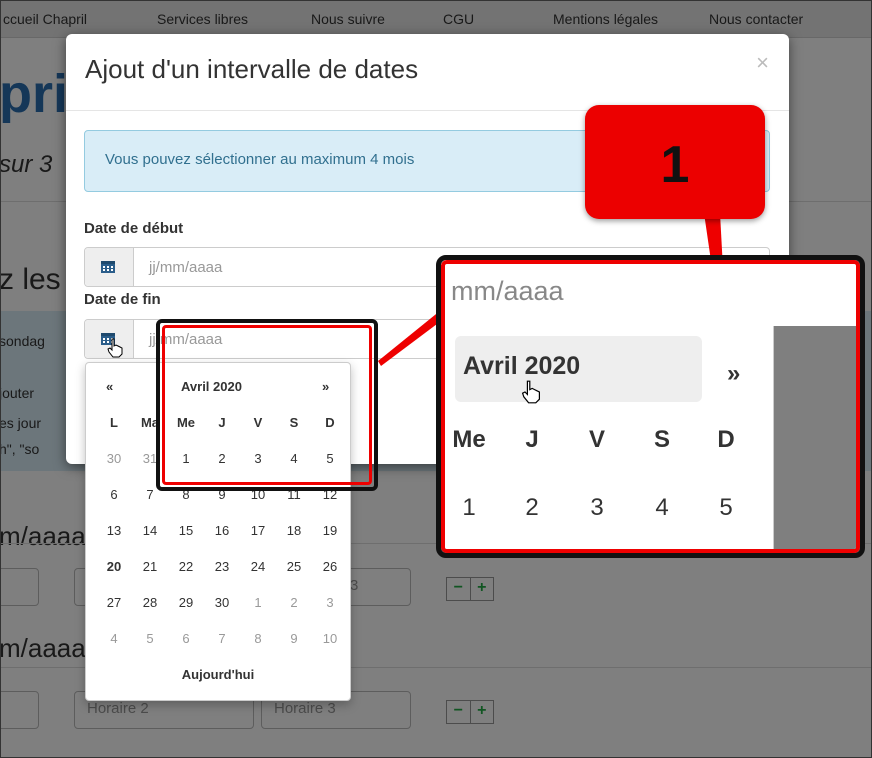  Describe the element at coordinates (726, 439) in the screenshot. I see `zoom-weekday: D` at that location.